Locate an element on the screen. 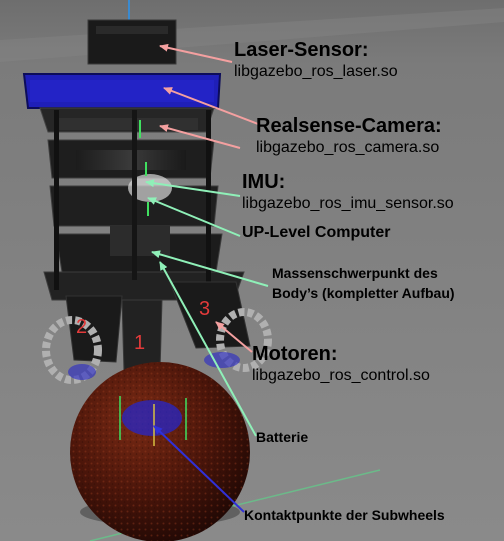 The image size is (504, 541). motors-title: Motoren: is located at coordinates (295, 354).